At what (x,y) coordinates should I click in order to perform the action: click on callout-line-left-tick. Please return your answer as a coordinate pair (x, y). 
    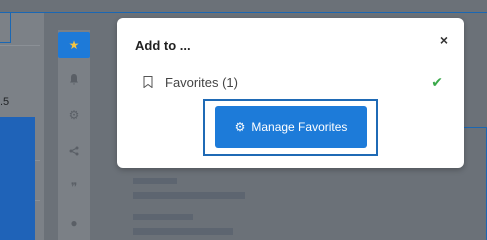
    Looking at the image, I should click on (5, 42).